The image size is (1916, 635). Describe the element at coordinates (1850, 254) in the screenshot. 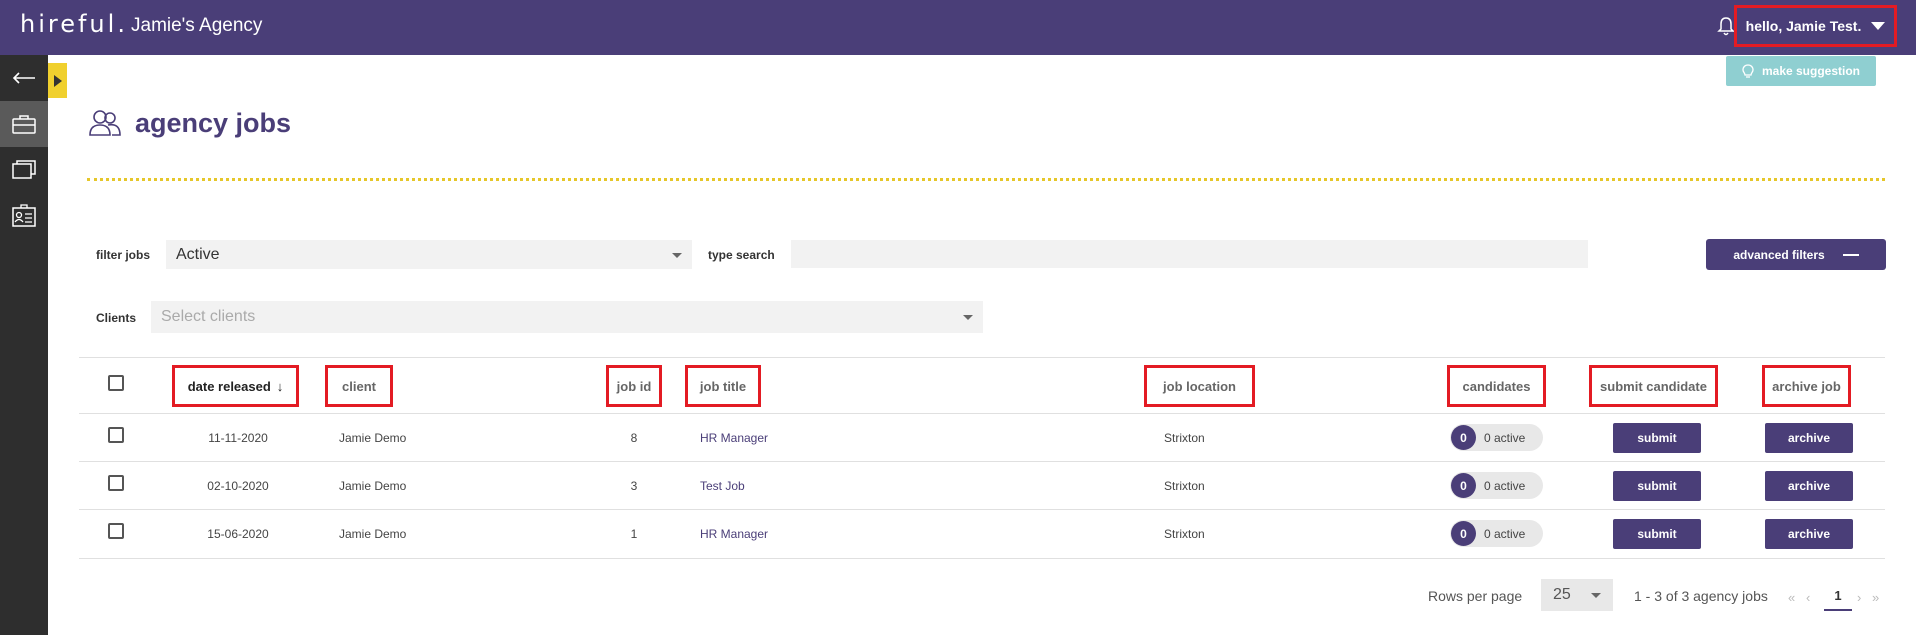

I see `collapse-icon` at that location.